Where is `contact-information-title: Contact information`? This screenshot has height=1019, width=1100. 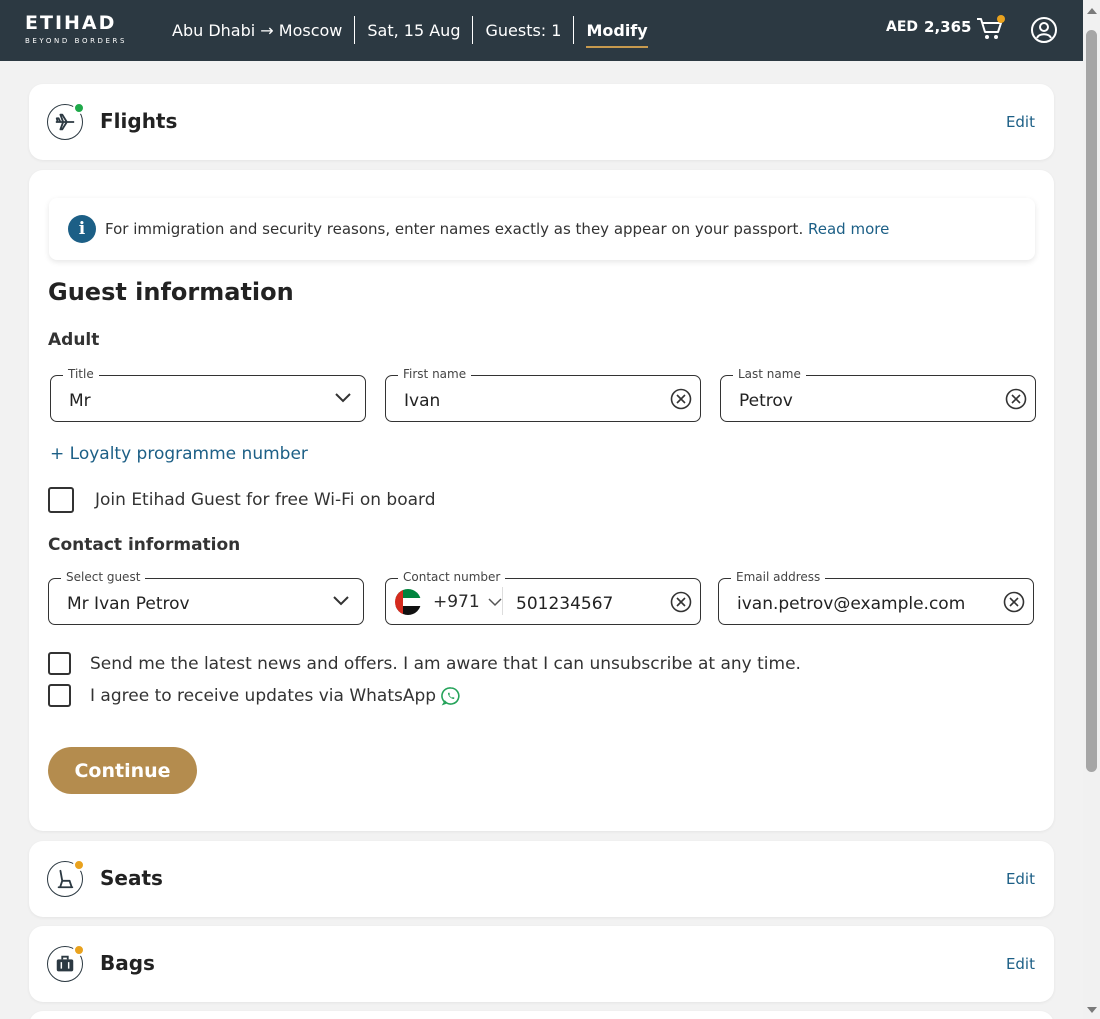
contact-information-title: Contact information is located at coordinates (144, 545).